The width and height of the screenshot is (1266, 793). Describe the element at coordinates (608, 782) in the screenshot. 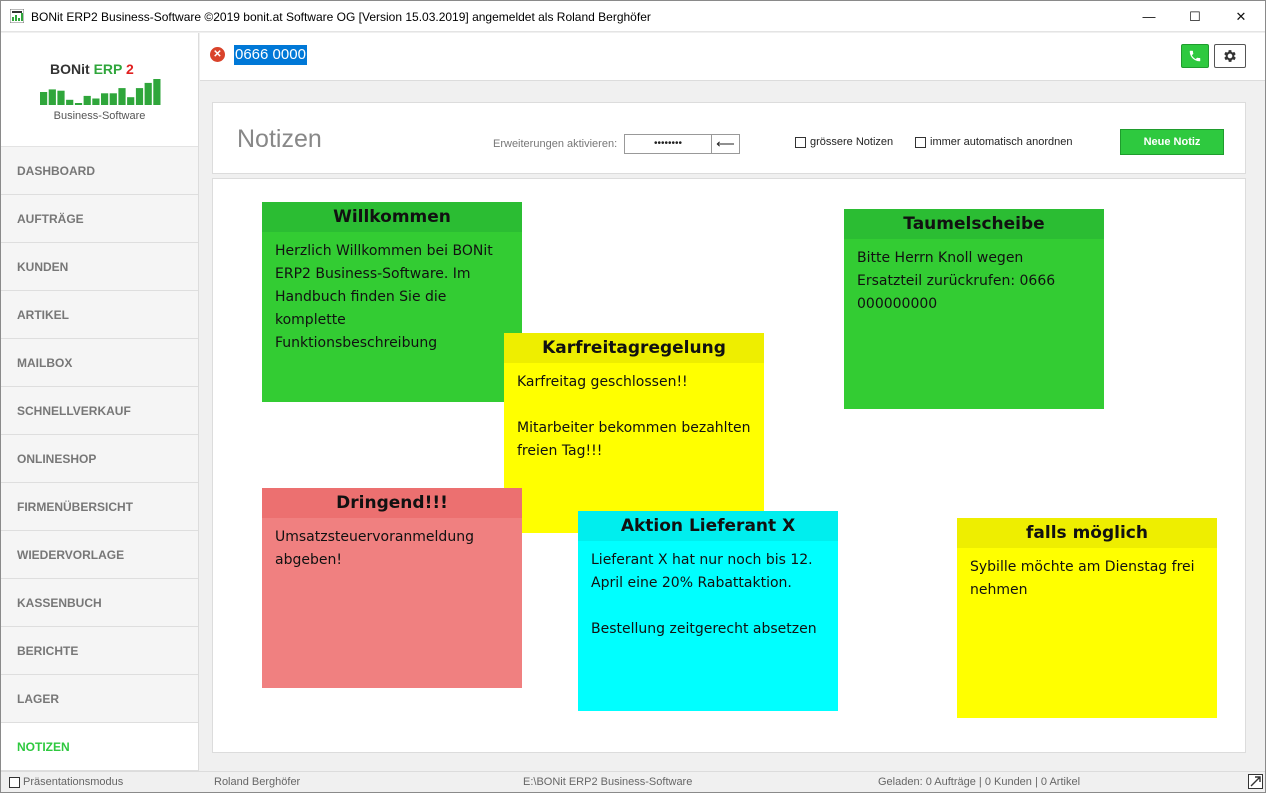

I see `status-path: E:\BONit ERP2 Business-Software` at that location.